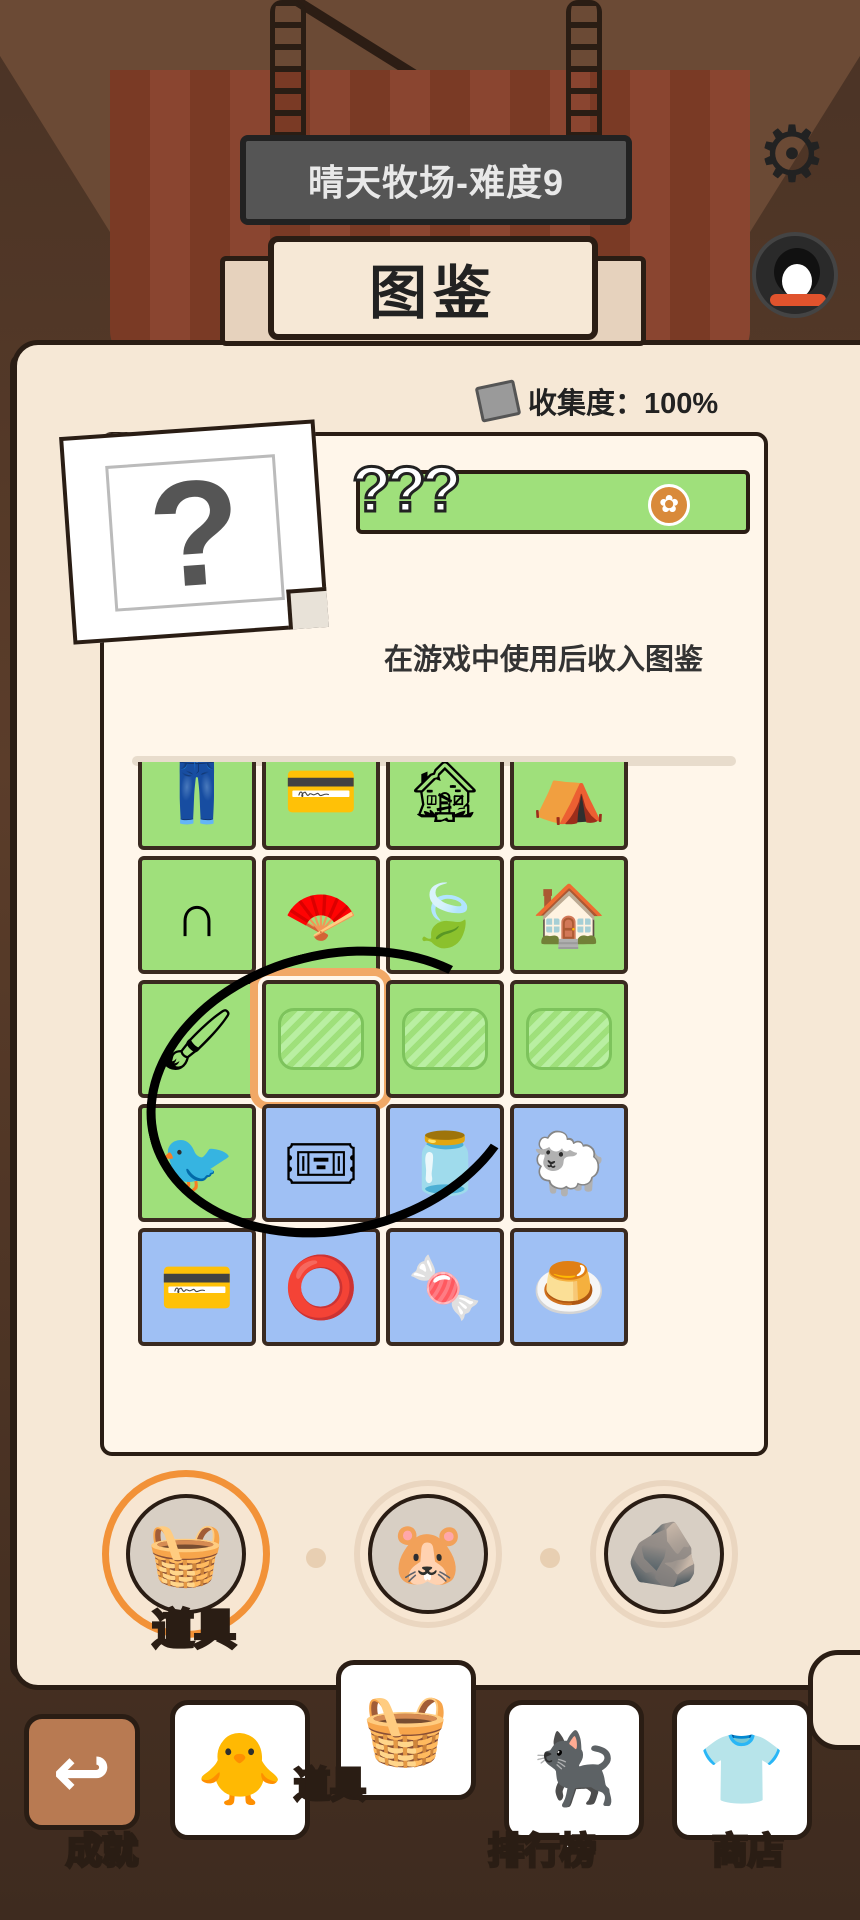 This screenshot has width=860, height=1920. What do you see at coordinates (101, 1851) in the screenshot?
I see `nav-tab-label: 成就` at bounding box center [101, 1851].